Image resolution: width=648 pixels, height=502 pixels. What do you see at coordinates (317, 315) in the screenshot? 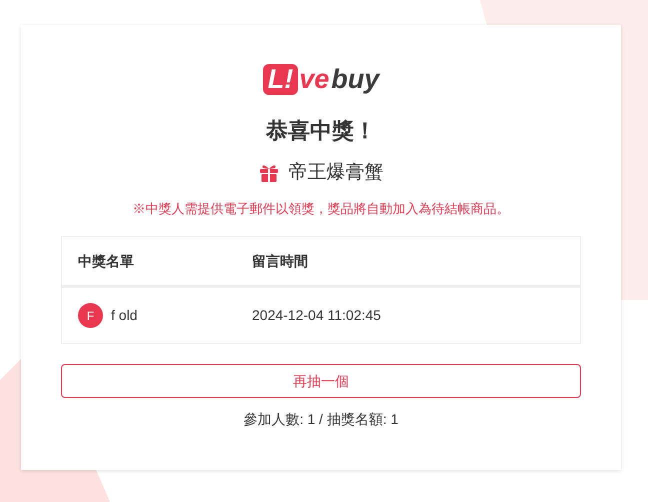
I see `comment-time: 2024-12-04 11:02:45` at bounding box center [317, 315].